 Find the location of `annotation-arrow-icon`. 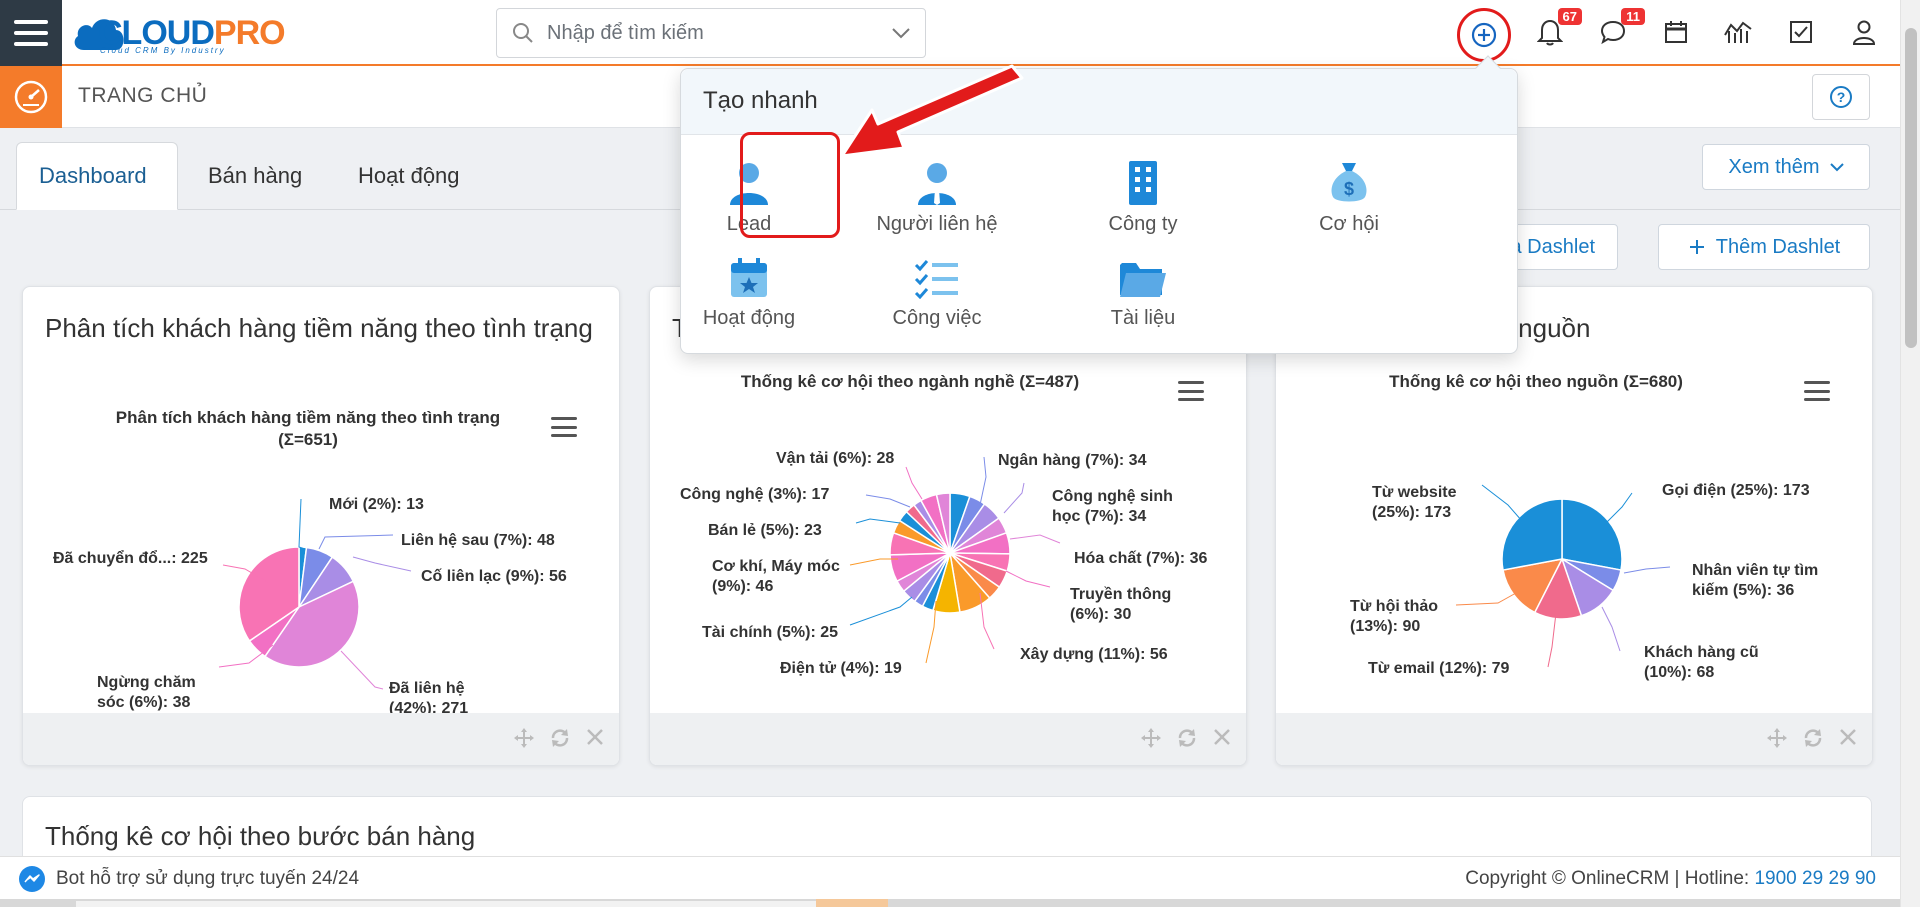

annotation-arrow-icon is located at coordinates (932, 111).